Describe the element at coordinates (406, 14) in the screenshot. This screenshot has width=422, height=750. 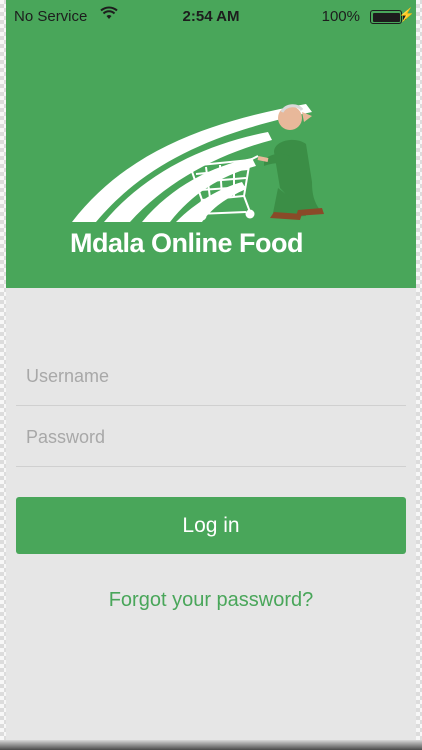
I see `charging-bolt-icon: ⚡` at that location.